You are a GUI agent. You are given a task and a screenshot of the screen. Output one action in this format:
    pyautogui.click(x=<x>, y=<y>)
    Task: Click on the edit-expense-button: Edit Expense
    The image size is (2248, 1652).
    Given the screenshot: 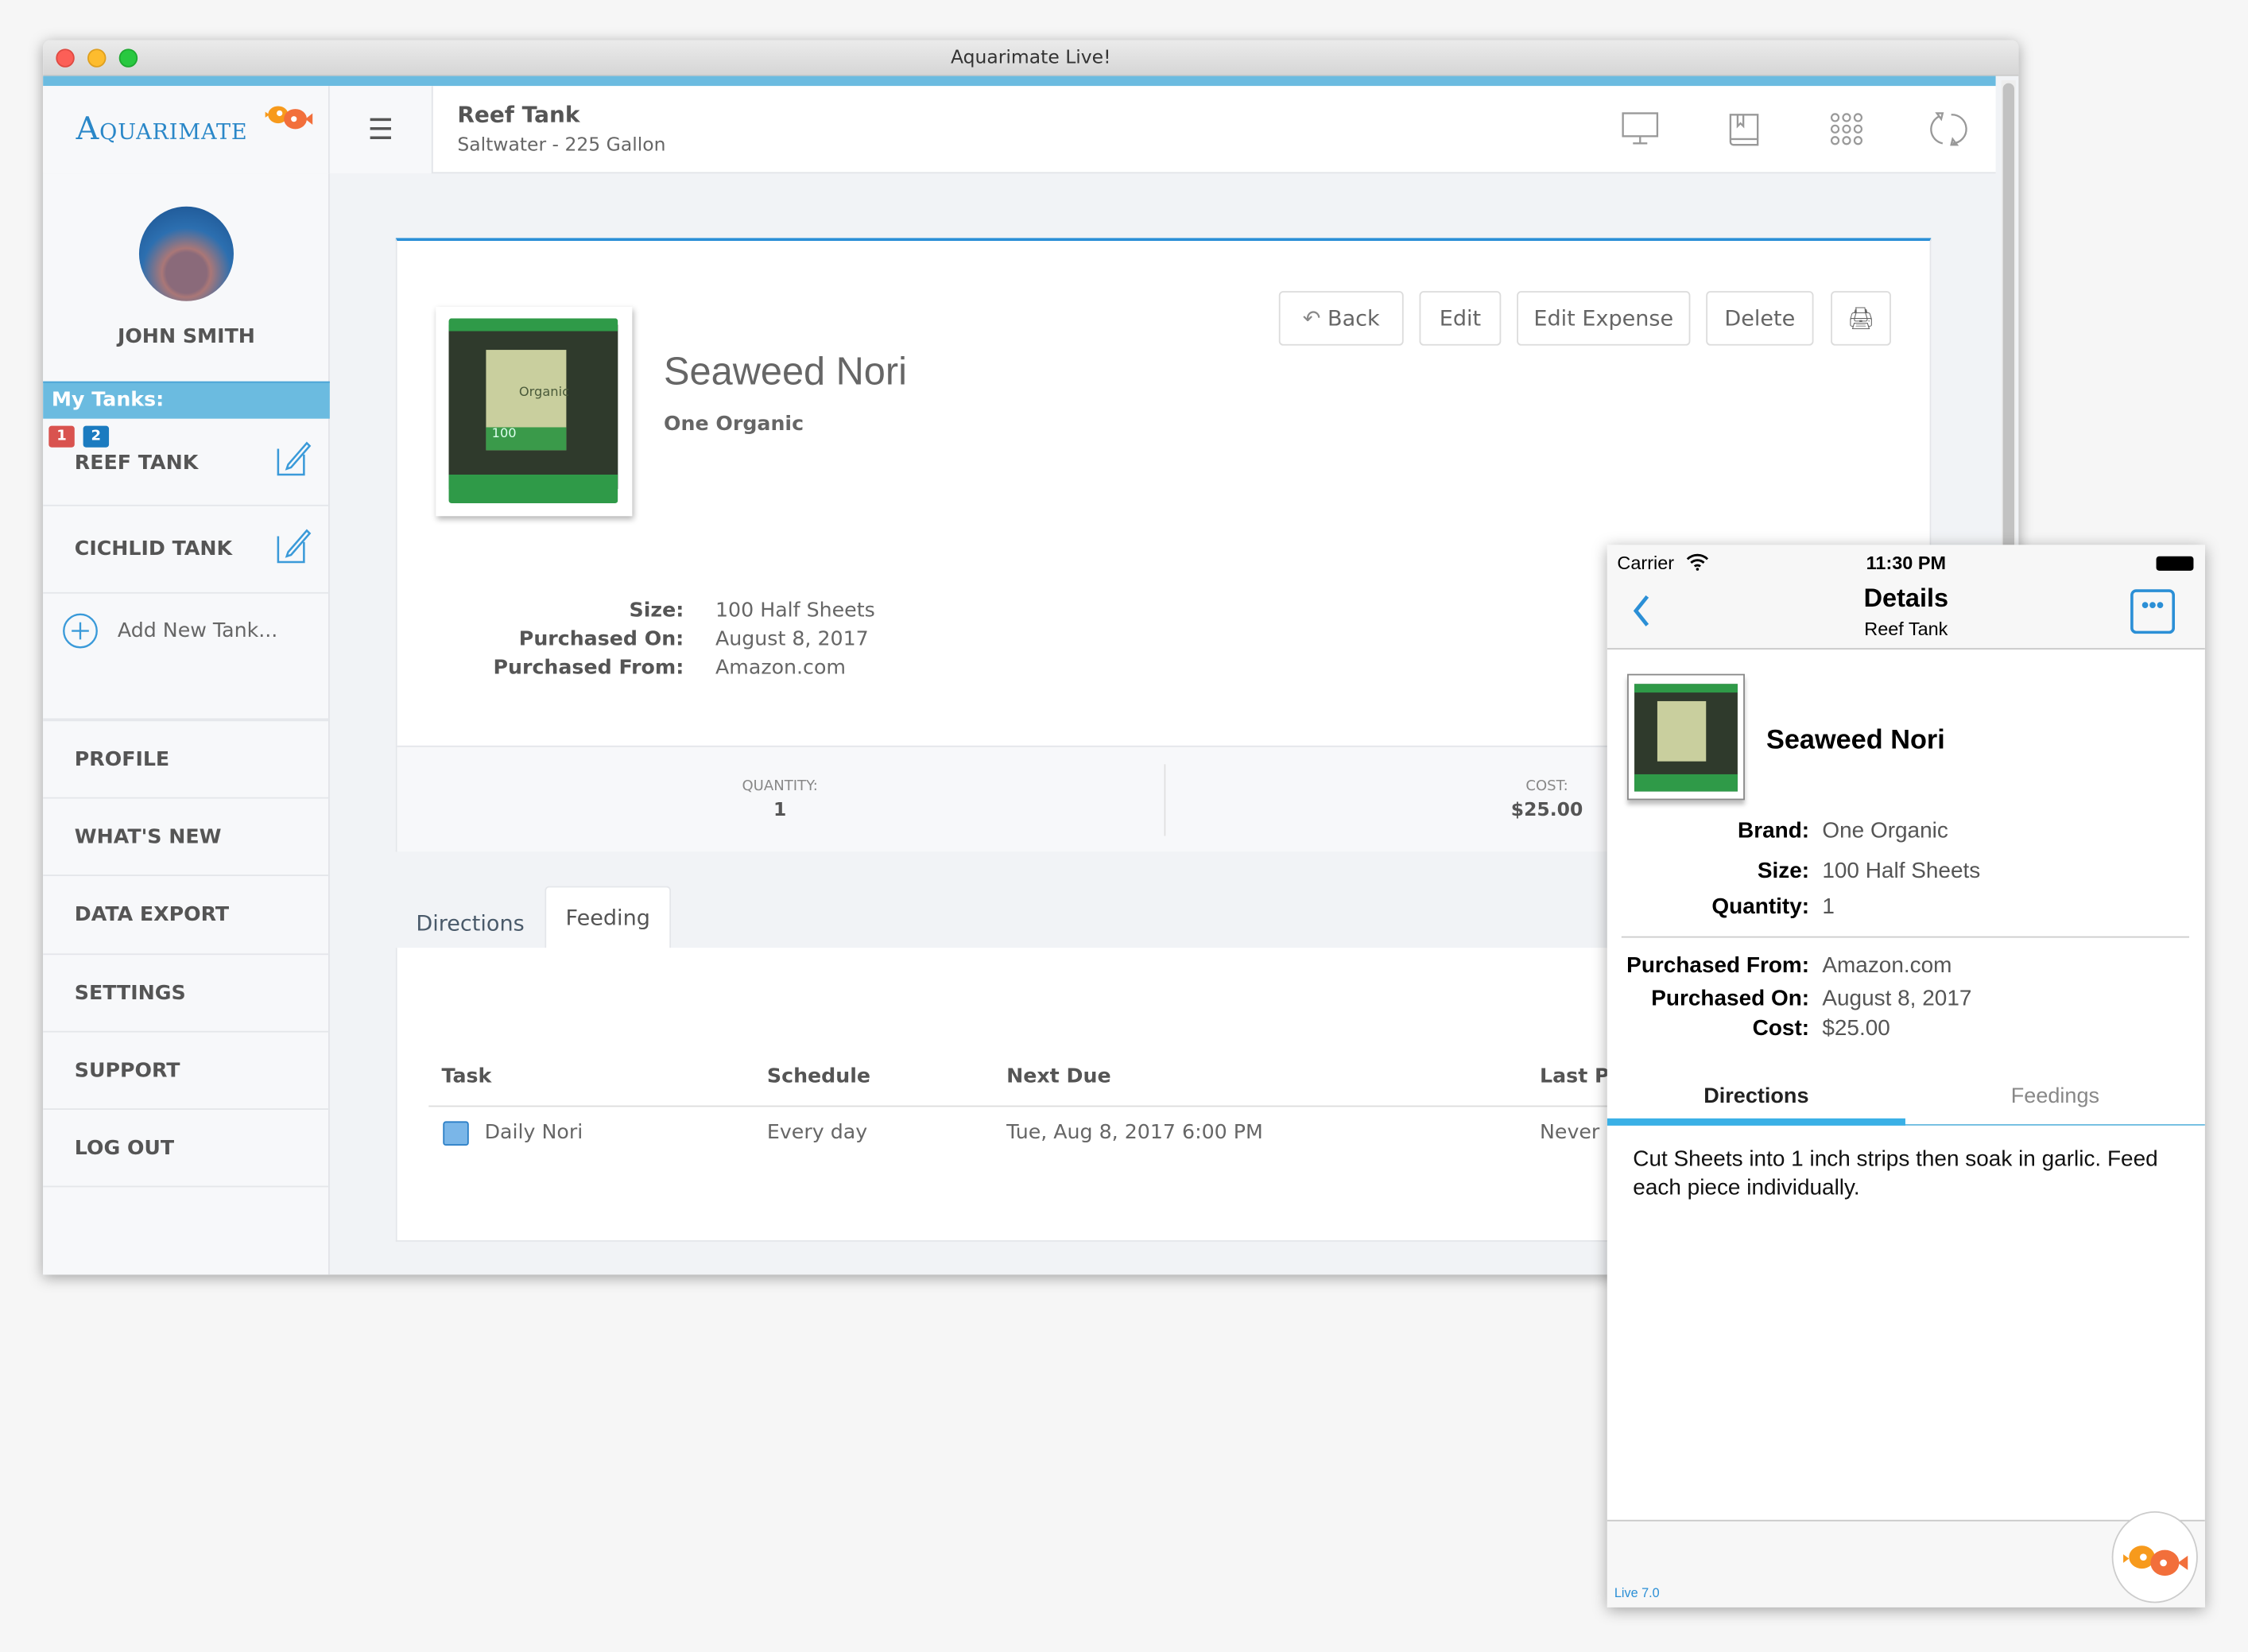 What is the action you would take?
    pyautogui.click(x=1604, y=318)
    